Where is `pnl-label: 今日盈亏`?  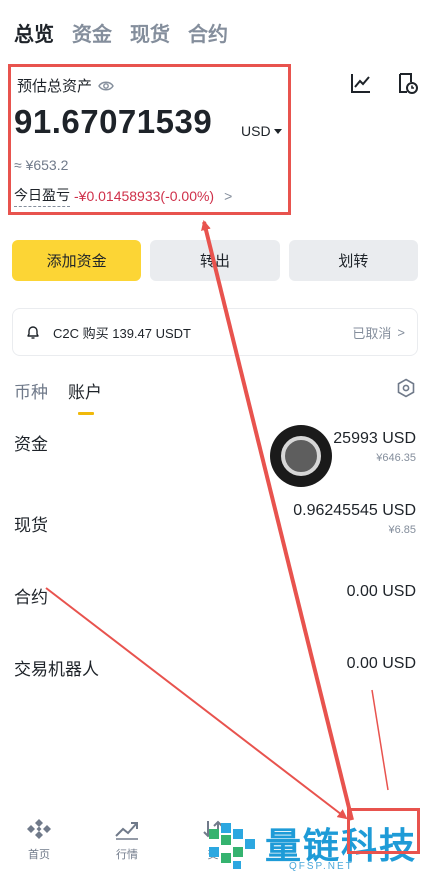
pnl-label: 今日盈亏 is located at coordinates (42, 196).